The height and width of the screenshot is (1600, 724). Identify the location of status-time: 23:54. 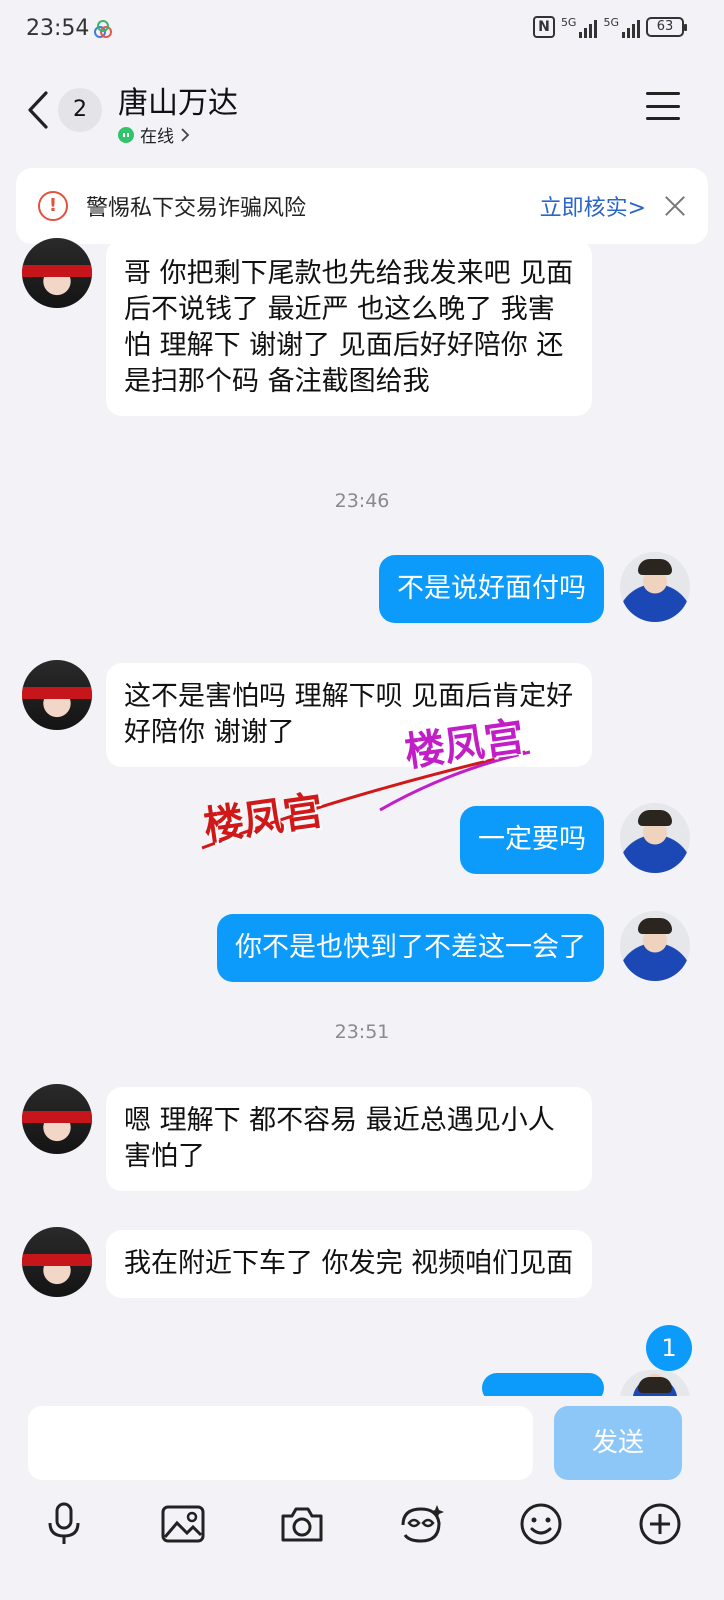
(58, 28).